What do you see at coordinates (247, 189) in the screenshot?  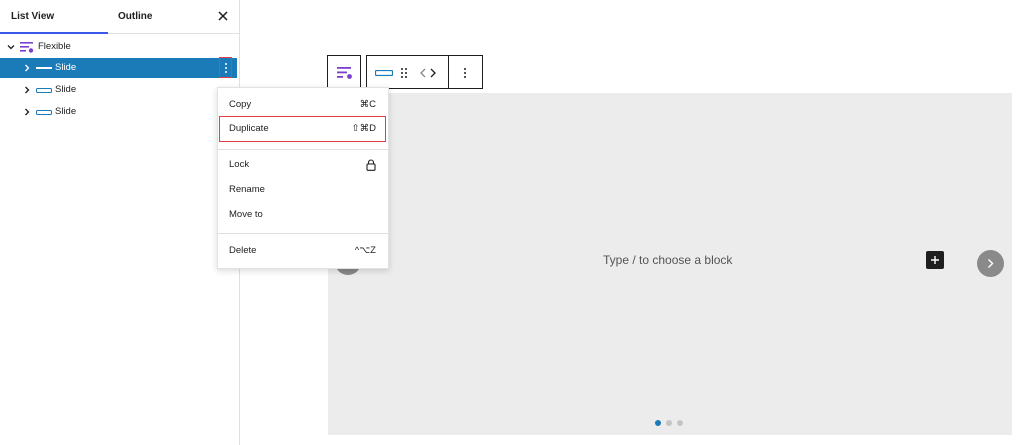 I see `menu-item-label: Rename` at bounding box center [247, 189].